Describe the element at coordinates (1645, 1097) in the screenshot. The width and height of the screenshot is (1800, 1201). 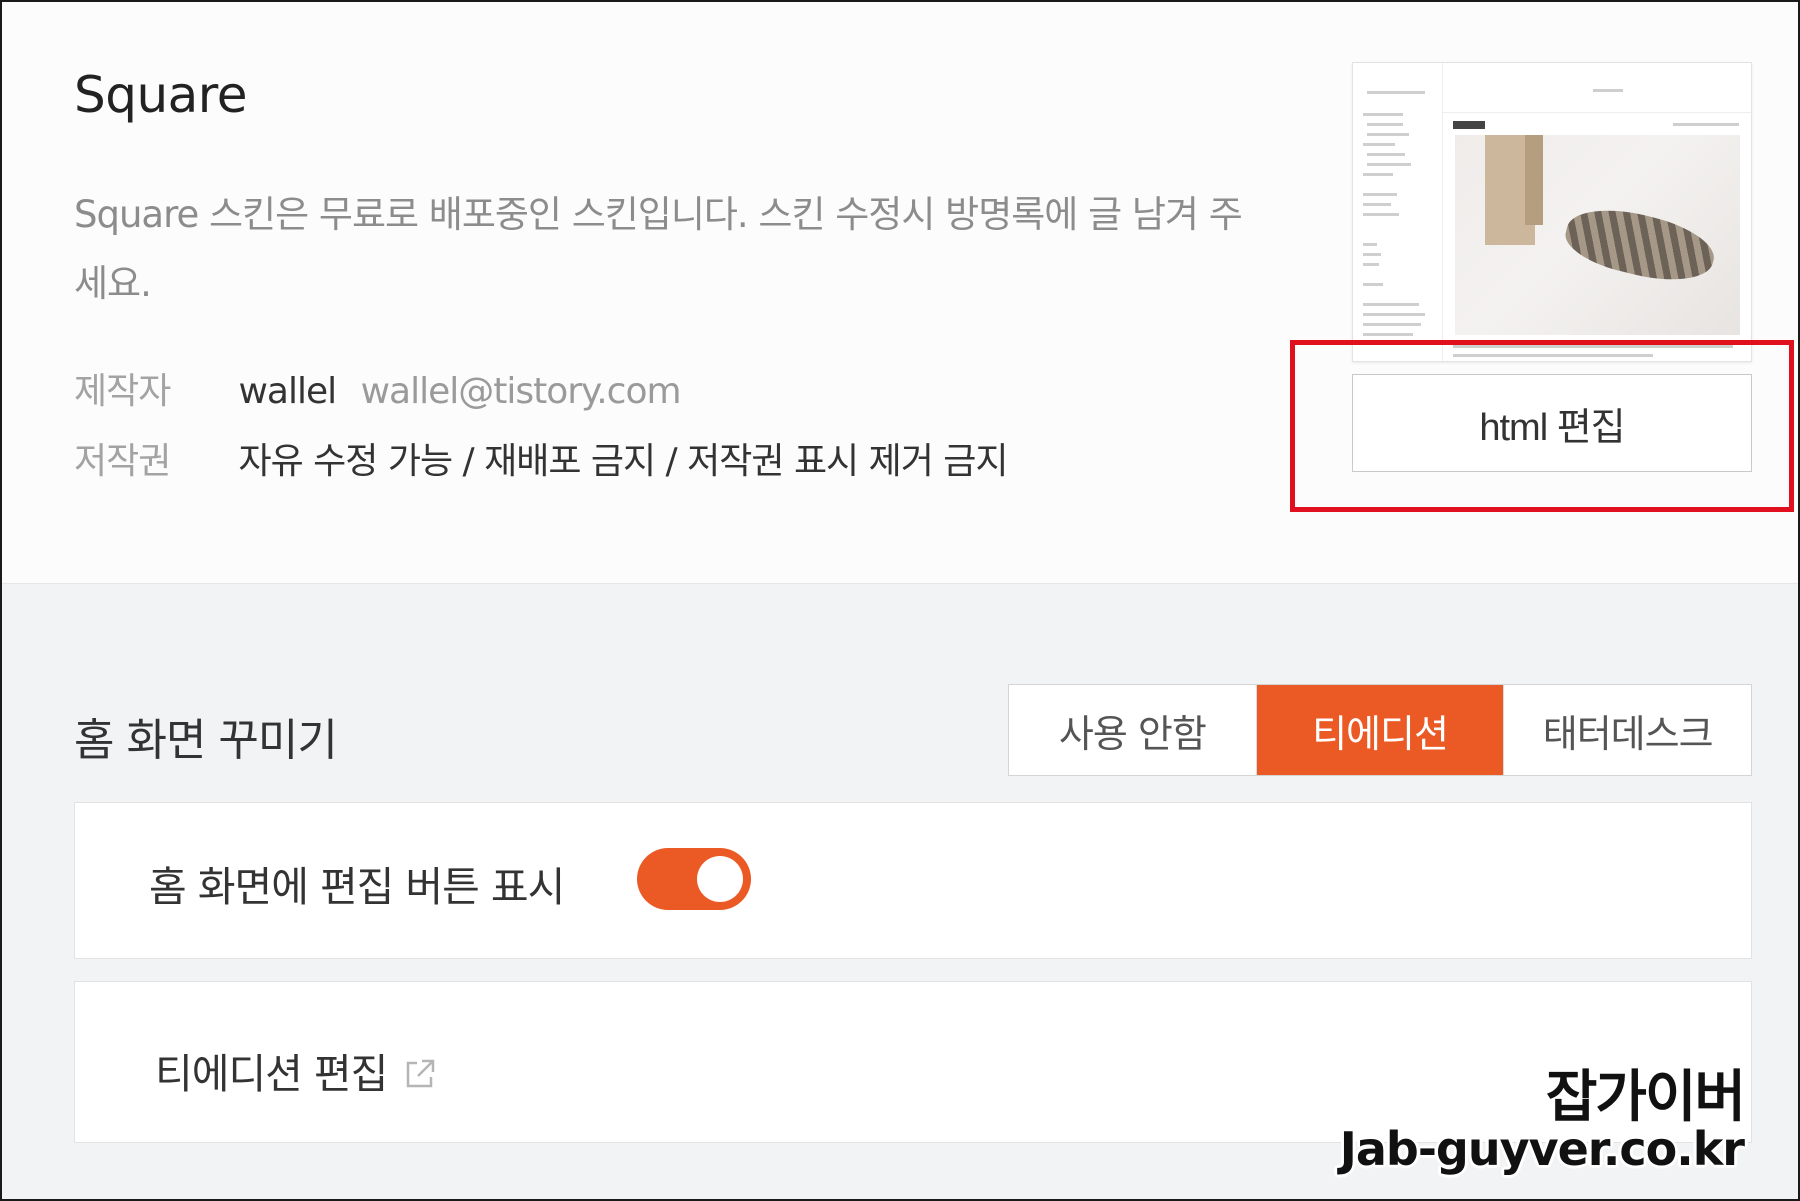
I see `watermark-korean: 잡가이버` at that location.